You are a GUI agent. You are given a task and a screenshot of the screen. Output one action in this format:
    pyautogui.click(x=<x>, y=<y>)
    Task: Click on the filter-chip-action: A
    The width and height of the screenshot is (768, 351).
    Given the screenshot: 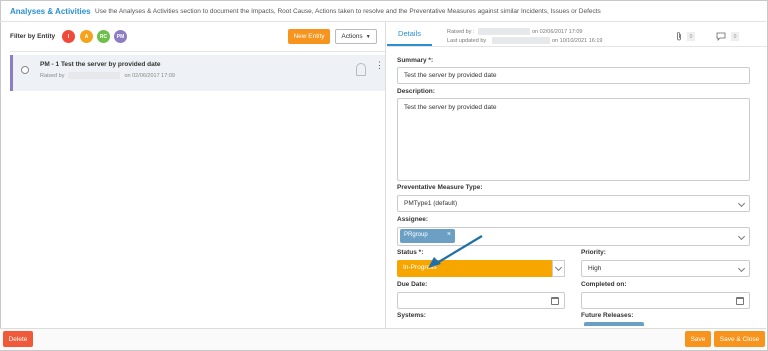 What is the action you would take?
    pyautogui.click(x=86, y=36)
    